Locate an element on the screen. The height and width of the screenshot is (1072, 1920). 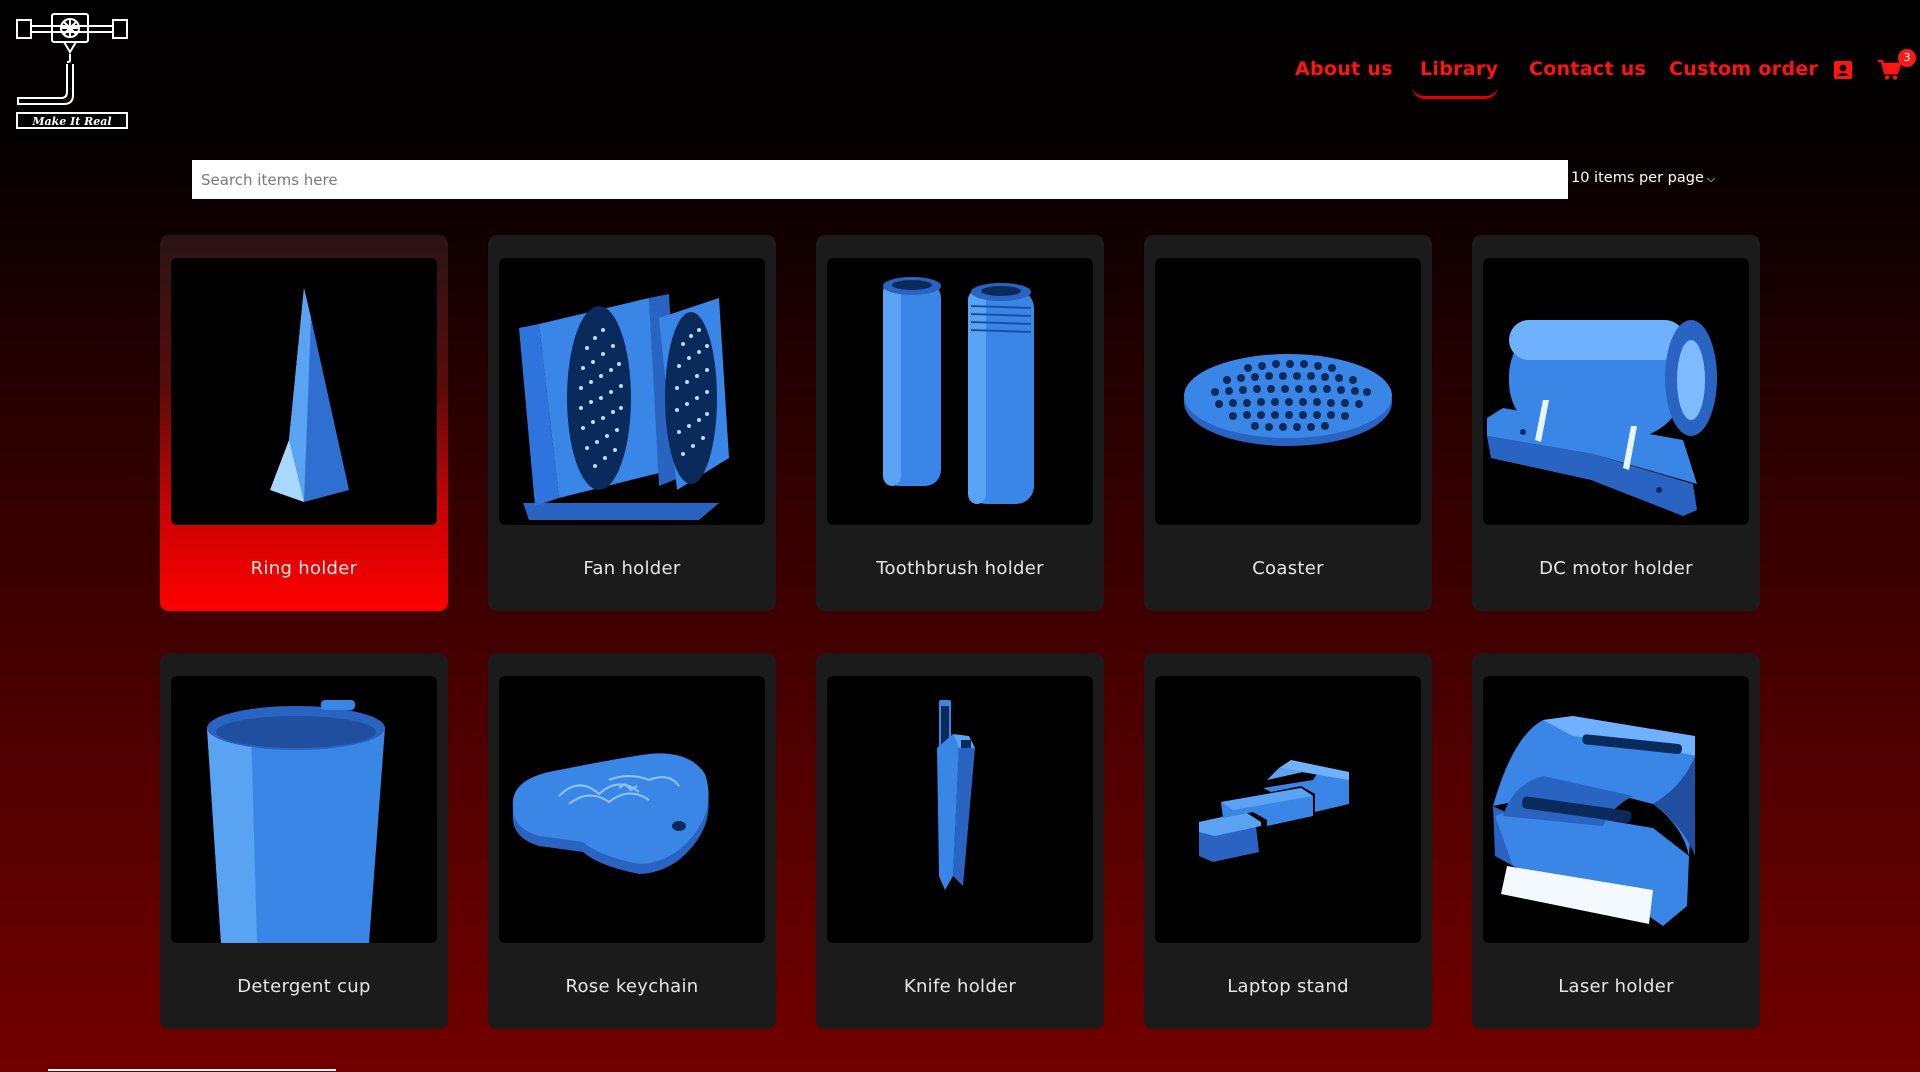
product-card-fan-holder: Fan holder is located at coordinates (632, 423).